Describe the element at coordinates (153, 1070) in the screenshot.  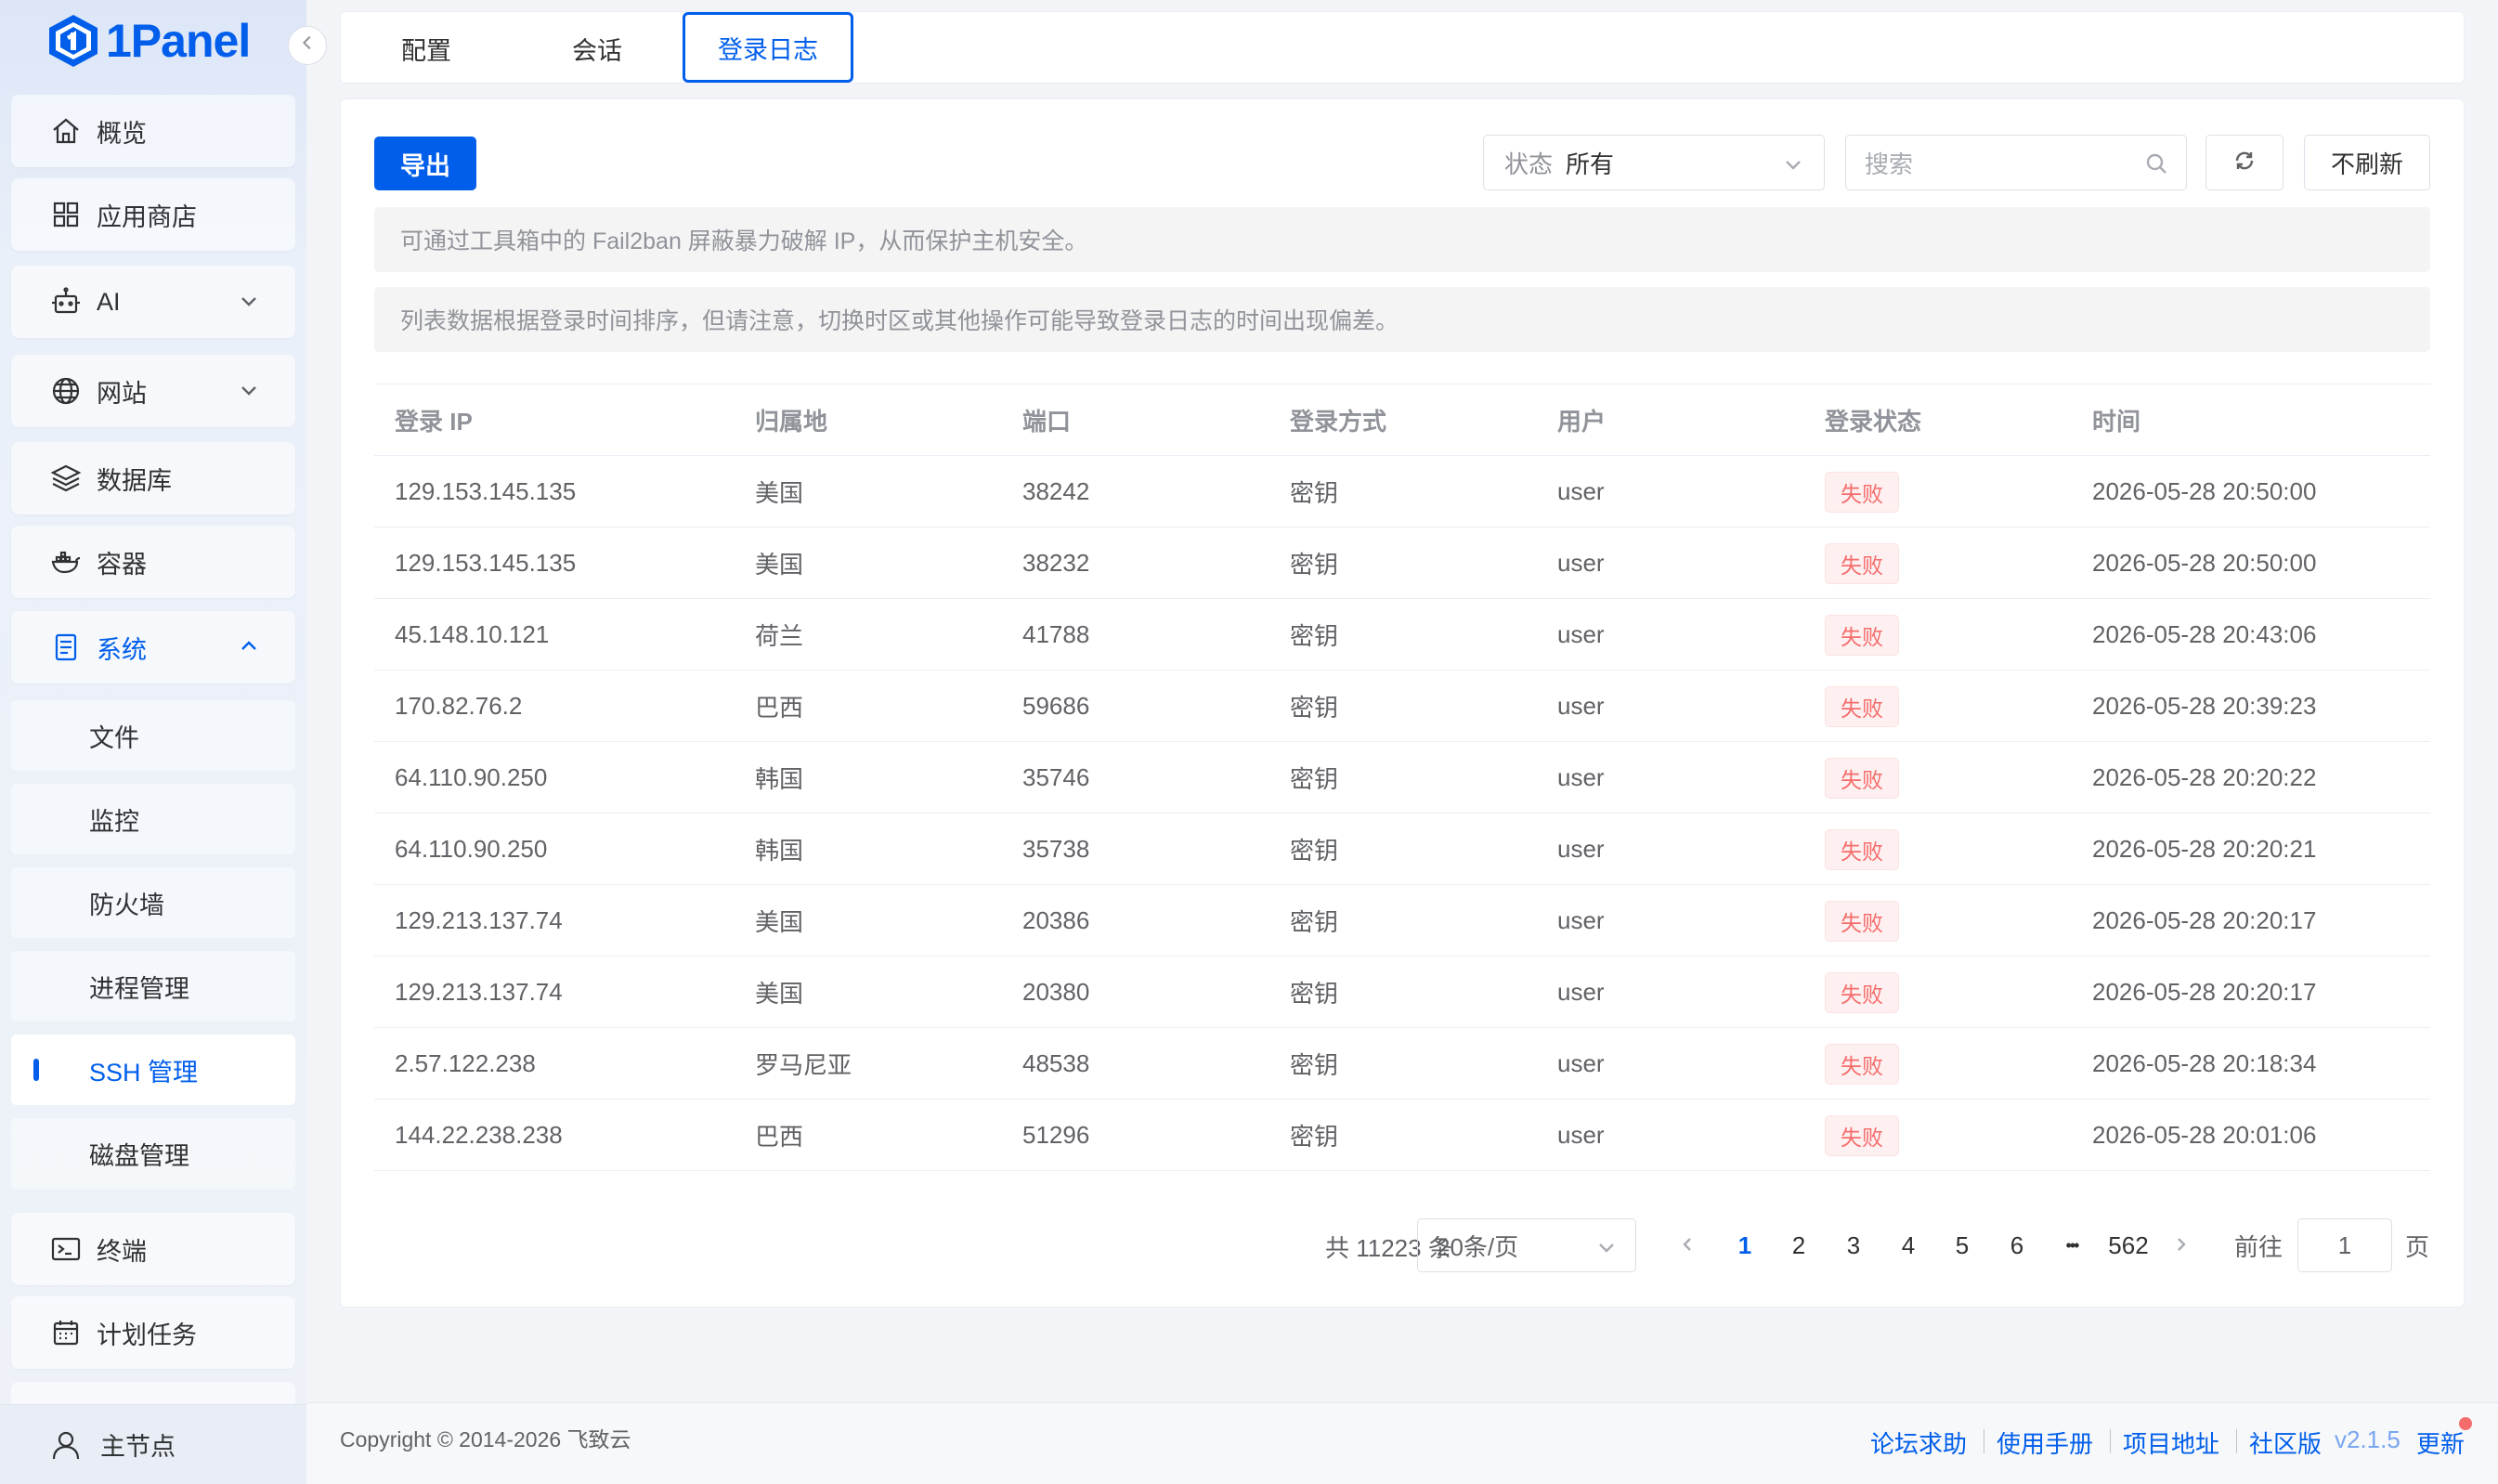
I see `sidebar-subitem-ssh: SSH 管理` at that location.